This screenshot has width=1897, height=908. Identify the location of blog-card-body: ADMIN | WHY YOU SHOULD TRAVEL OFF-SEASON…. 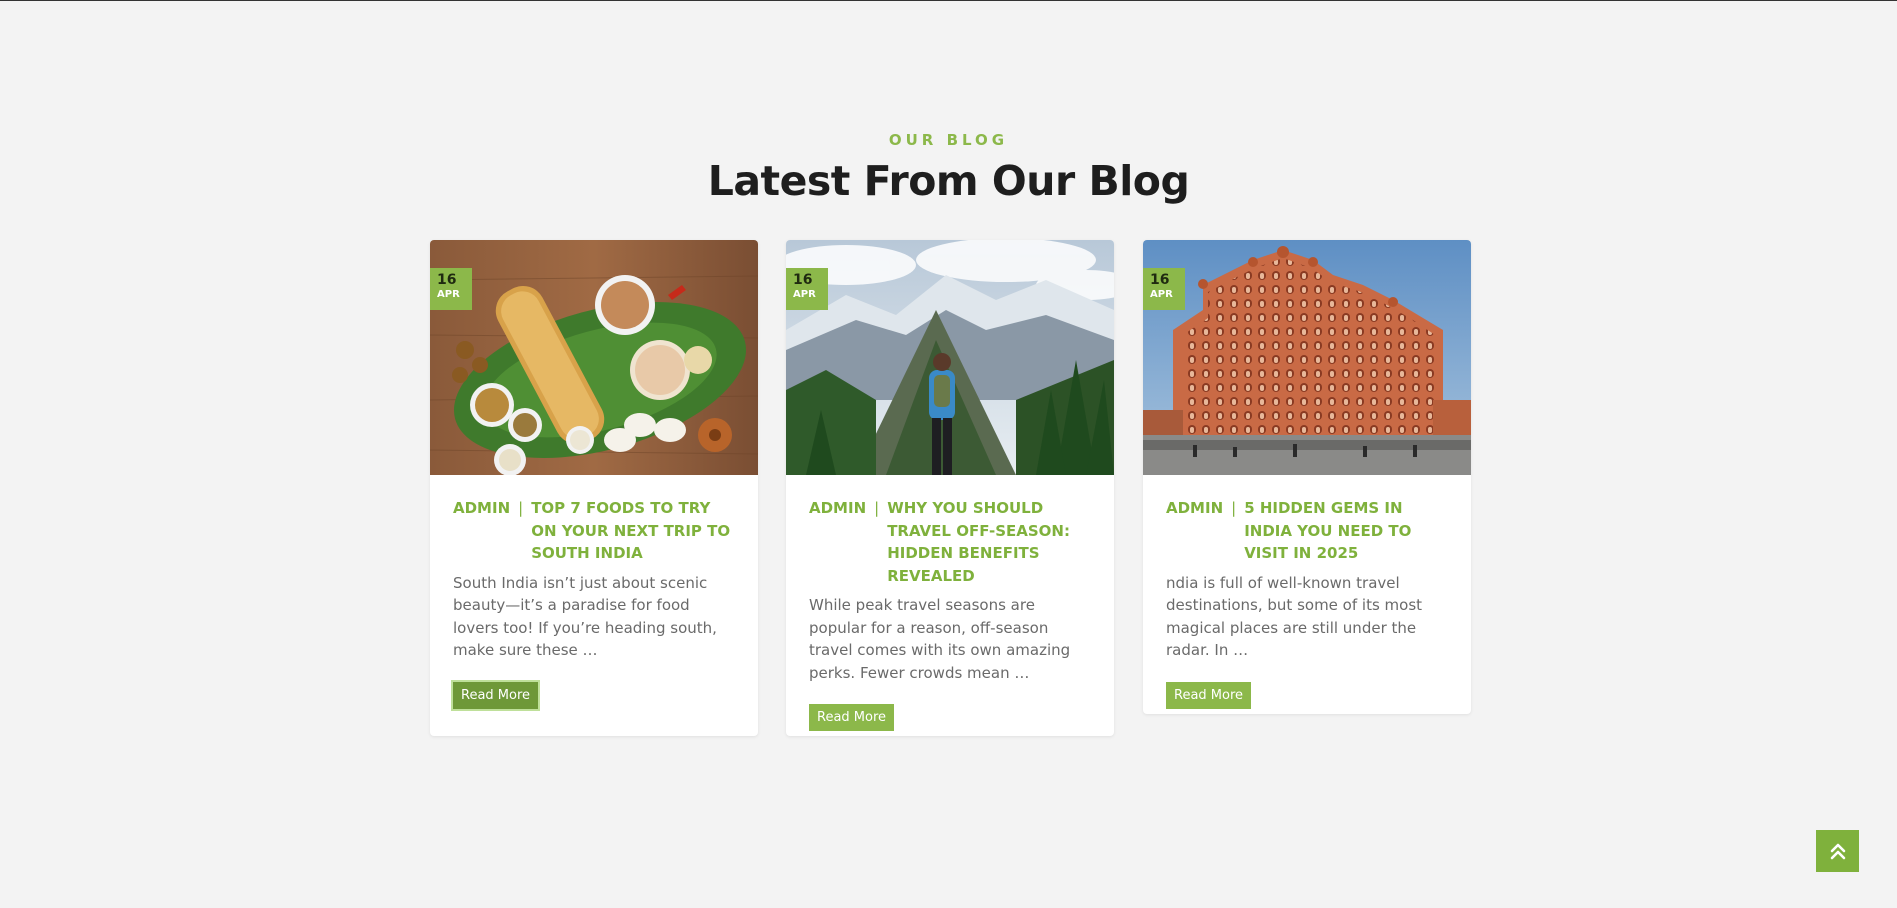
(950, 603).